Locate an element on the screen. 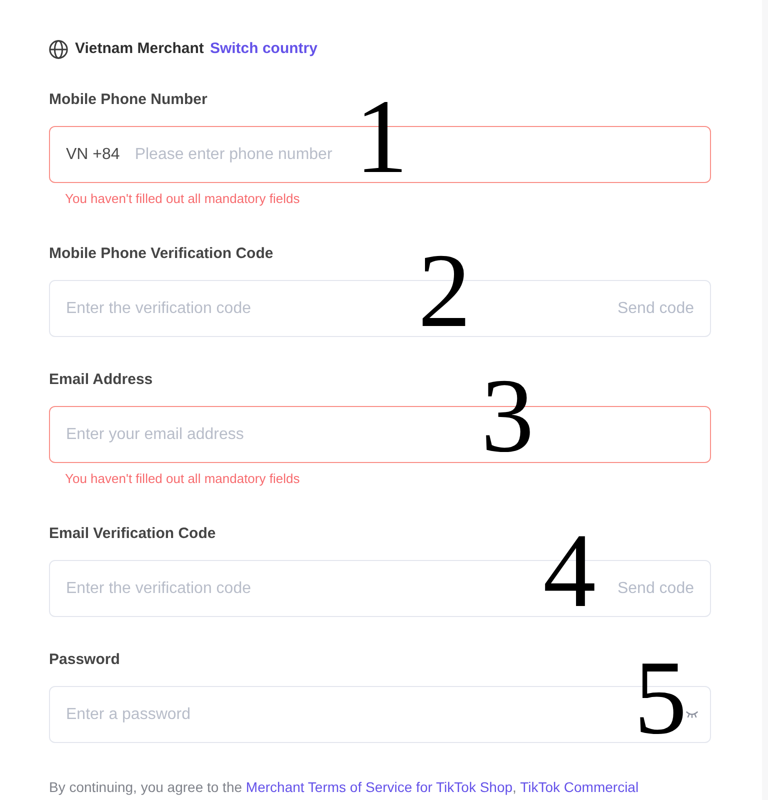 The height and width of the screenshot is (800, 768). terms-text: By continuing, you agree to the Merchant Terms of Service for TikTok Shop, TikTok Commercial is located at coordinates (344, 787).